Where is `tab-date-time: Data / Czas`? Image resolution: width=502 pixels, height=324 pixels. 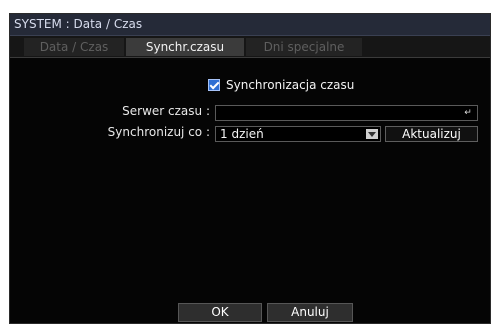
tab-date-time: Data / Czas is located at coordinates (74, 47).